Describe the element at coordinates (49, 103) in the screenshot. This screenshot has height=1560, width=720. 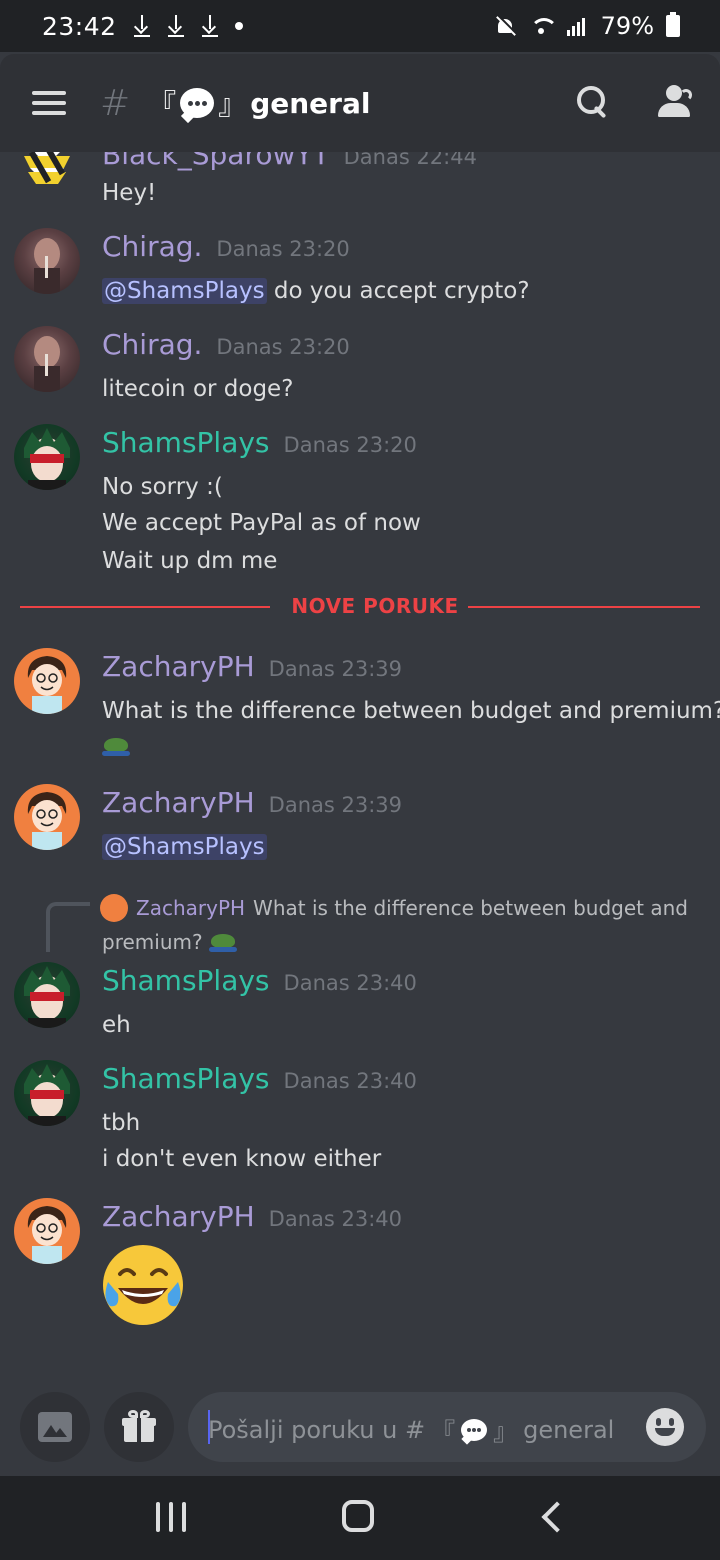
I see `hamburger-icon` at that location.